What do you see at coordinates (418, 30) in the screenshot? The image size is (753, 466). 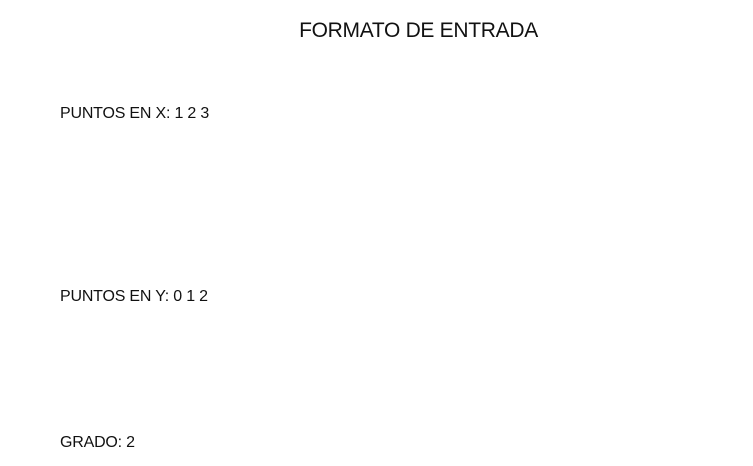 I see `page-title: FORMATO DE ENTRADA` at bounding box center [418, 30].